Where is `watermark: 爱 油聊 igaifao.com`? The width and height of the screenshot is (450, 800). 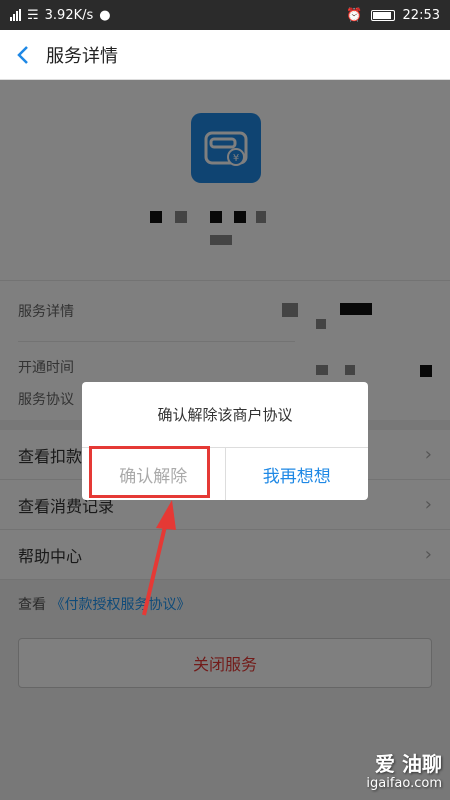
watermark: 爱 油聊 igaifao.com is located at coordinates (404, 772).